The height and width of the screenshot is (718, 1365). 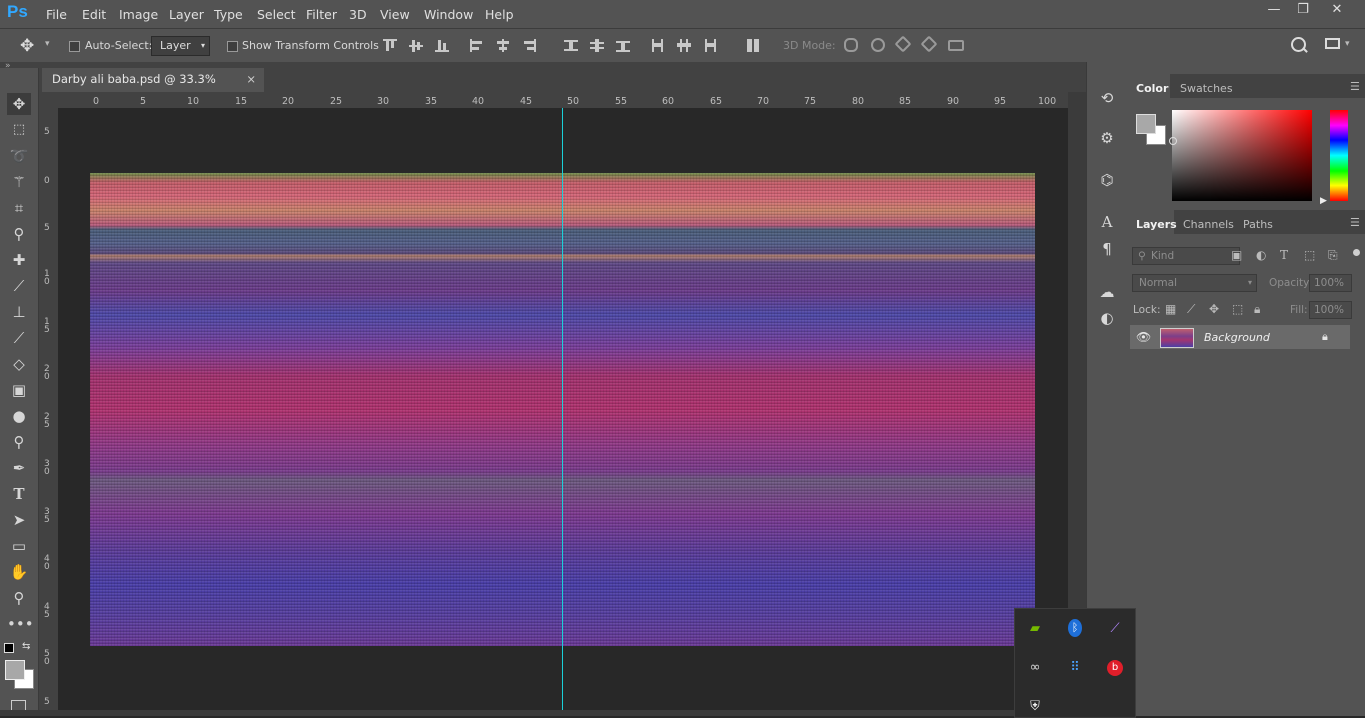 I want to click on libraries-icon: ☁, so click(x=1107, y=292).